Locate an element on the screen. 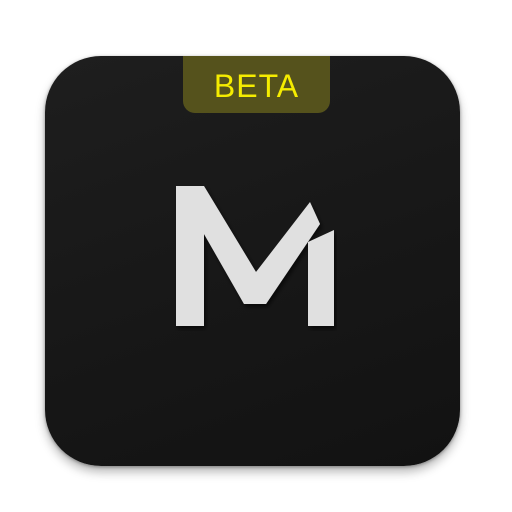 This screenshot has height=512, width=512. beta-badge: BETA is located at coordinates (256, 84).